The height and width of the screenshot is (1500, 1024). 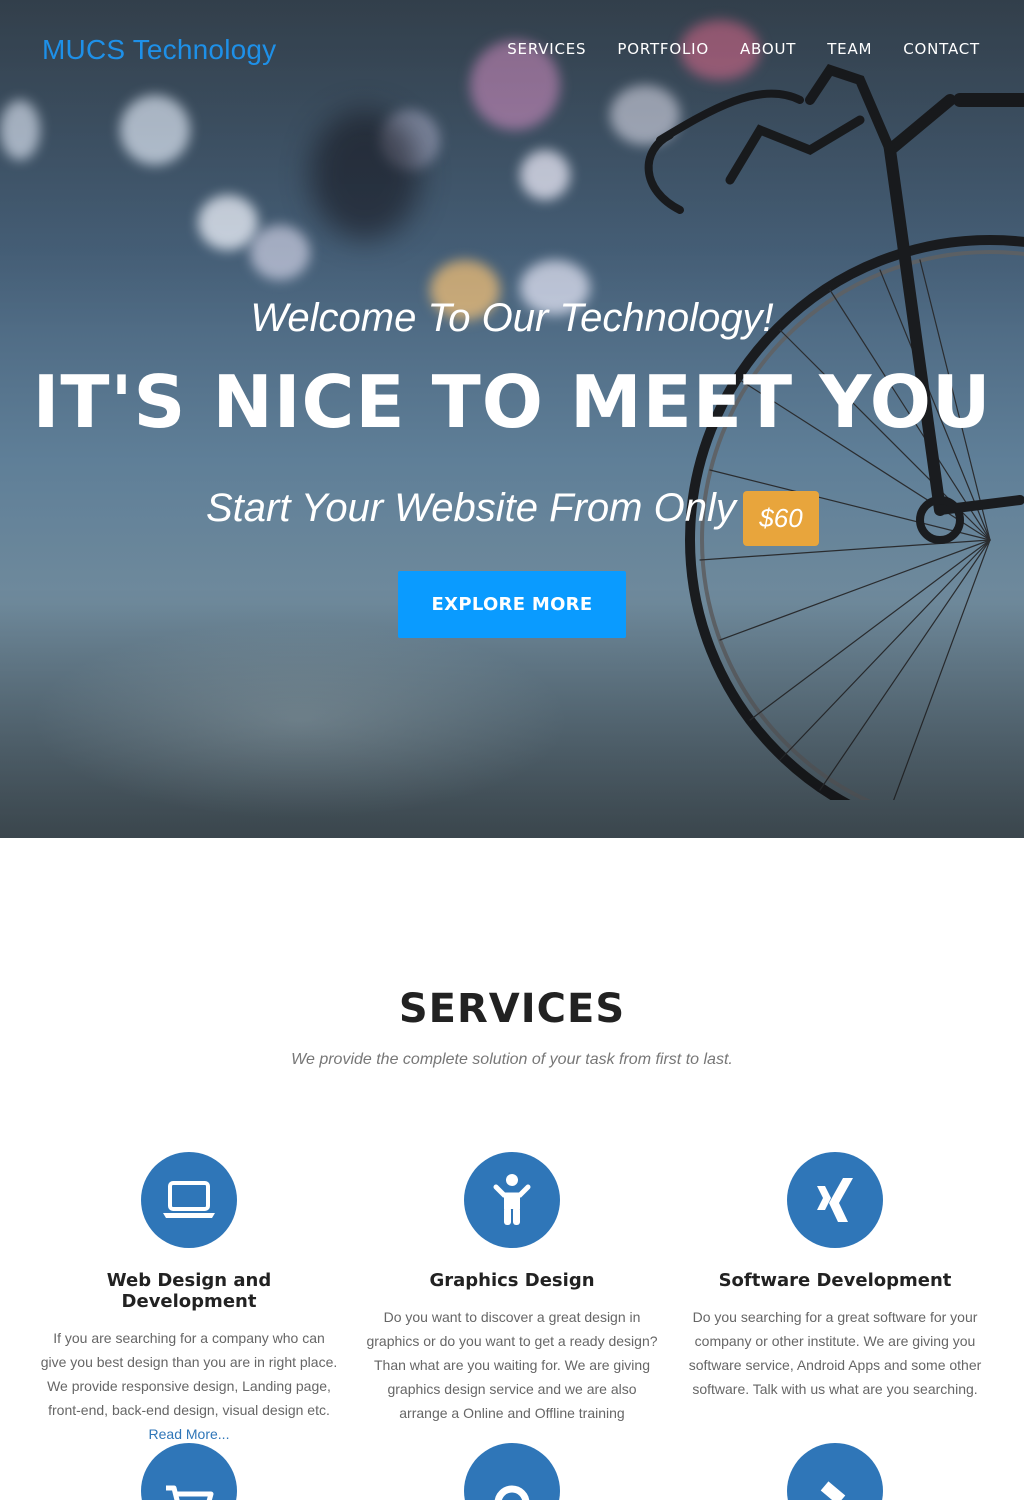 I want to click on nav-portfolio: PORTFOLIO, so click(x=663, y=49).